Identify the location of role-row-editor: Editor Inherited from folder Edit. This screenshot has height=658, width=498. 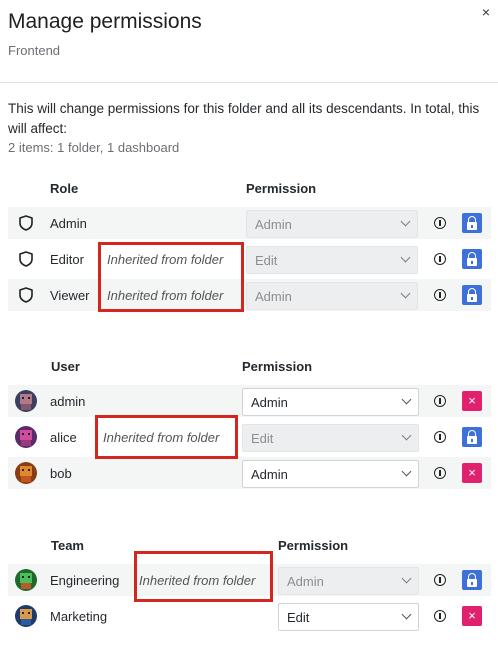
(249, 259).